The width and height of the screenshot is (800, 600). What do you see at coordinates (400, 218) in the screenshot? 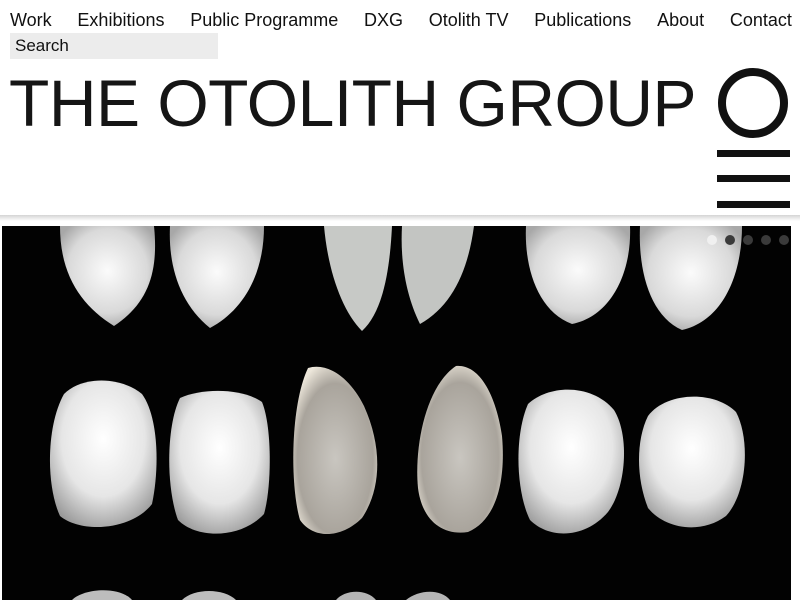
I see `header-divider` at bounding box center [400, 218].